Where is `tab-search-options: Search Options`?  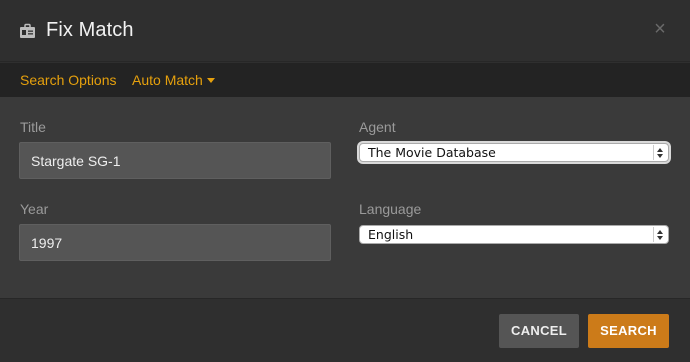 tab-search-options: Search Options is located at coordinates (68, 80).